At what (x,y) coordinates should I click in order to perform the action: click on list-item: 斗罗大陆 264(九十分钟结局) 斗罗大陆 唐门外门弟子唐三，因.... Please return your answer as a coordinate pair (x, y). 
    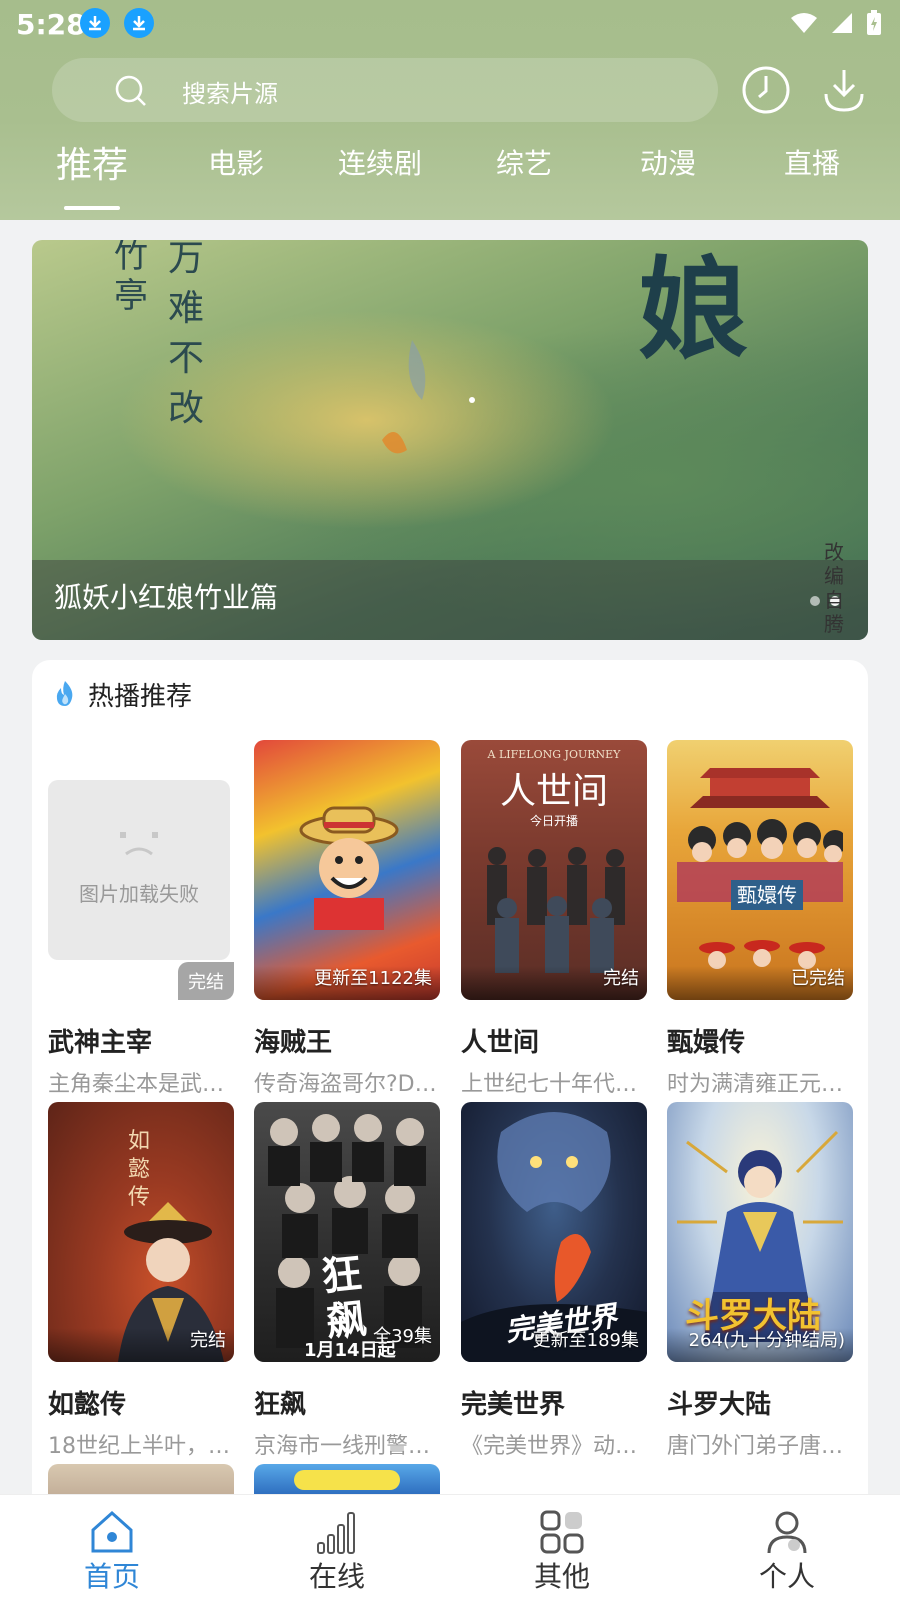
    Looking at the image, I should click on (760, 1280).